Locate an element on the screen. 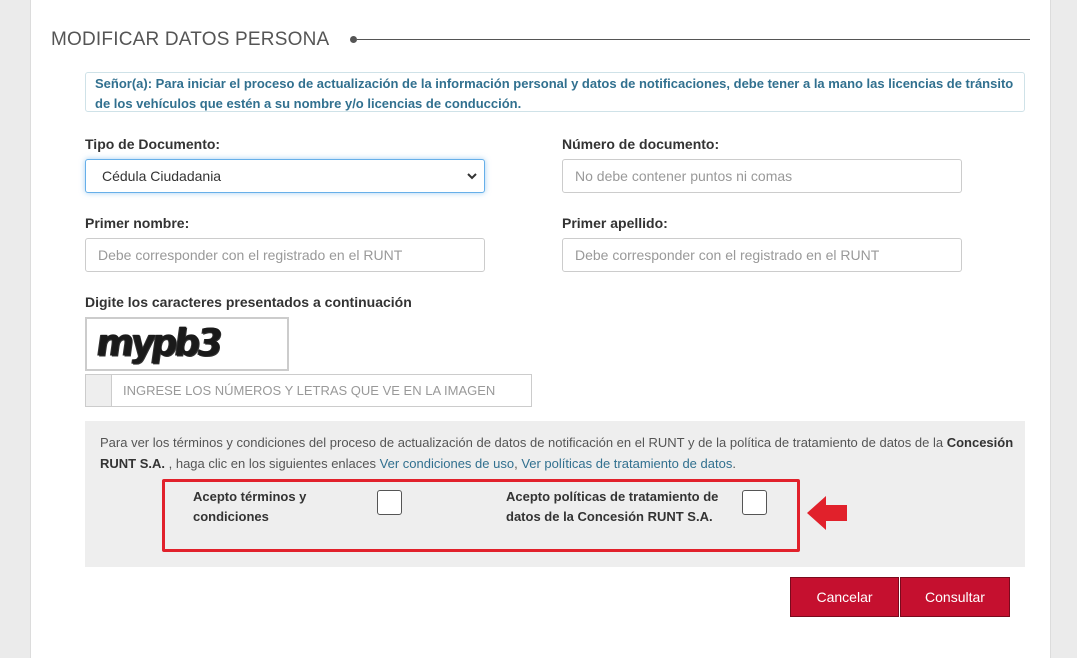 The image size is (1077, 658). title-decoration-dot is located at coordinates (353, 39).